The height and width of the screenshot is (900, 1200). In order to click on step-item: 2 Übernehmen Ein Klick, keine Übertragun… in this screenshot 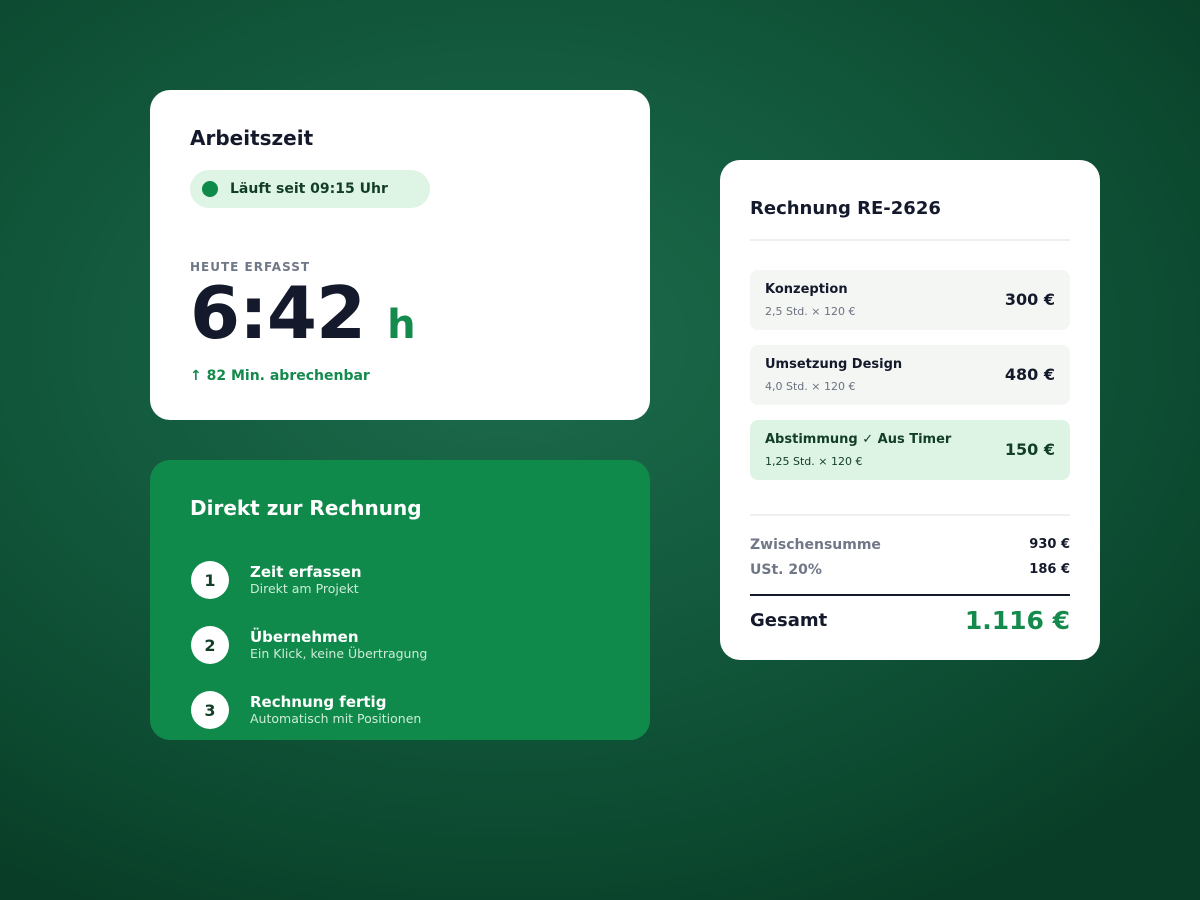, I will do `click(308, 645)`.